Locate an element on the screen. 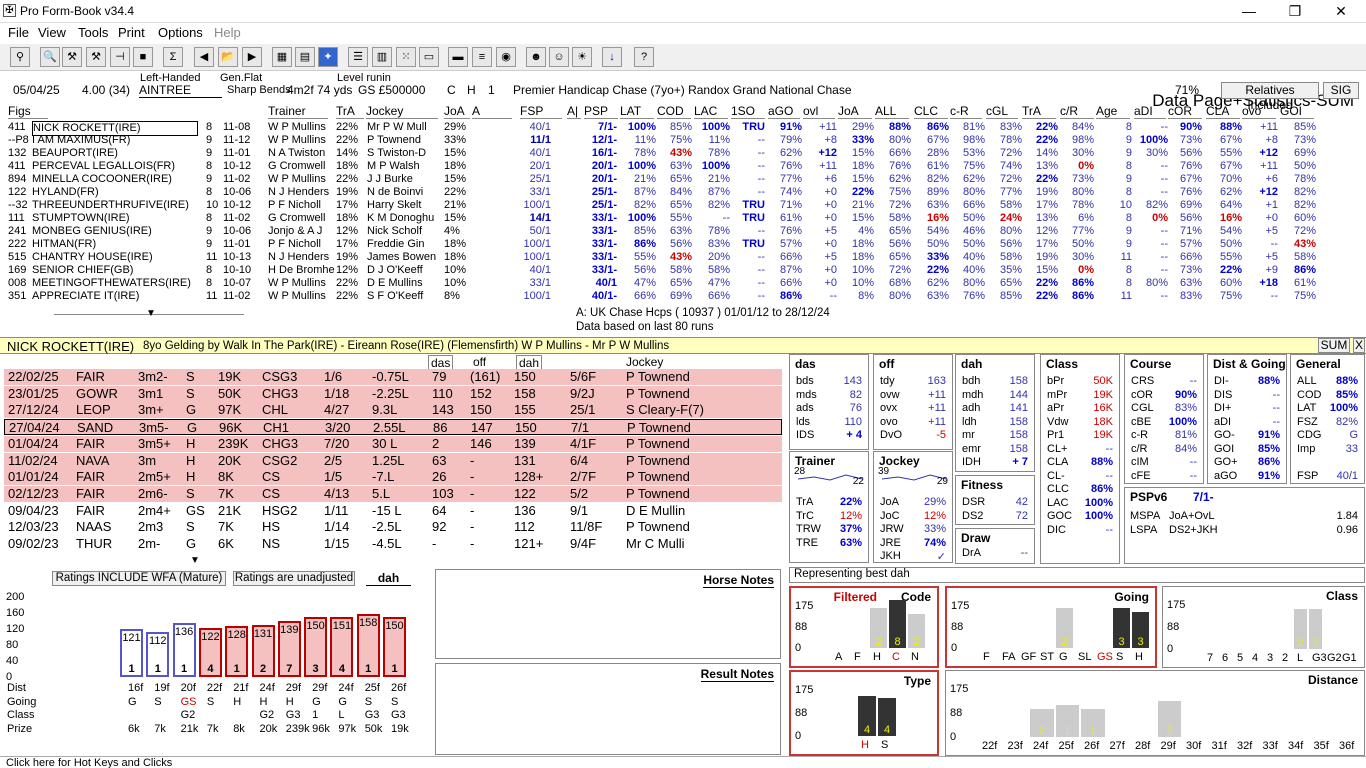 The height and width of the screenshot is (768, 1366). column-header-age: Age is located at coordinates (1113, 111).